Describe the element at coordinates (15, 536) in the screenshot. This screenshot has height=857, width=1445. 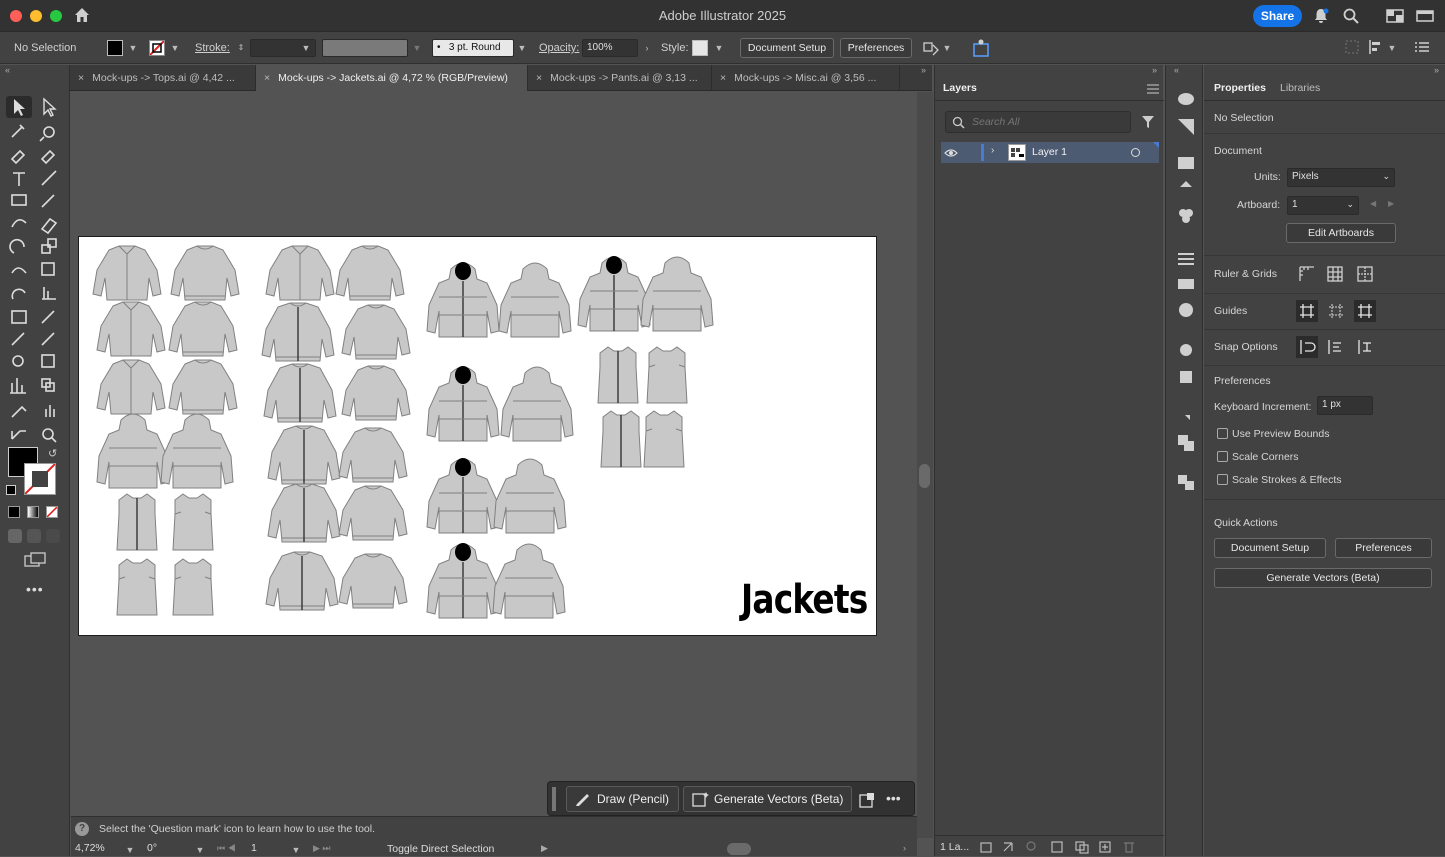
I see `draw-normal-icon` at that location.